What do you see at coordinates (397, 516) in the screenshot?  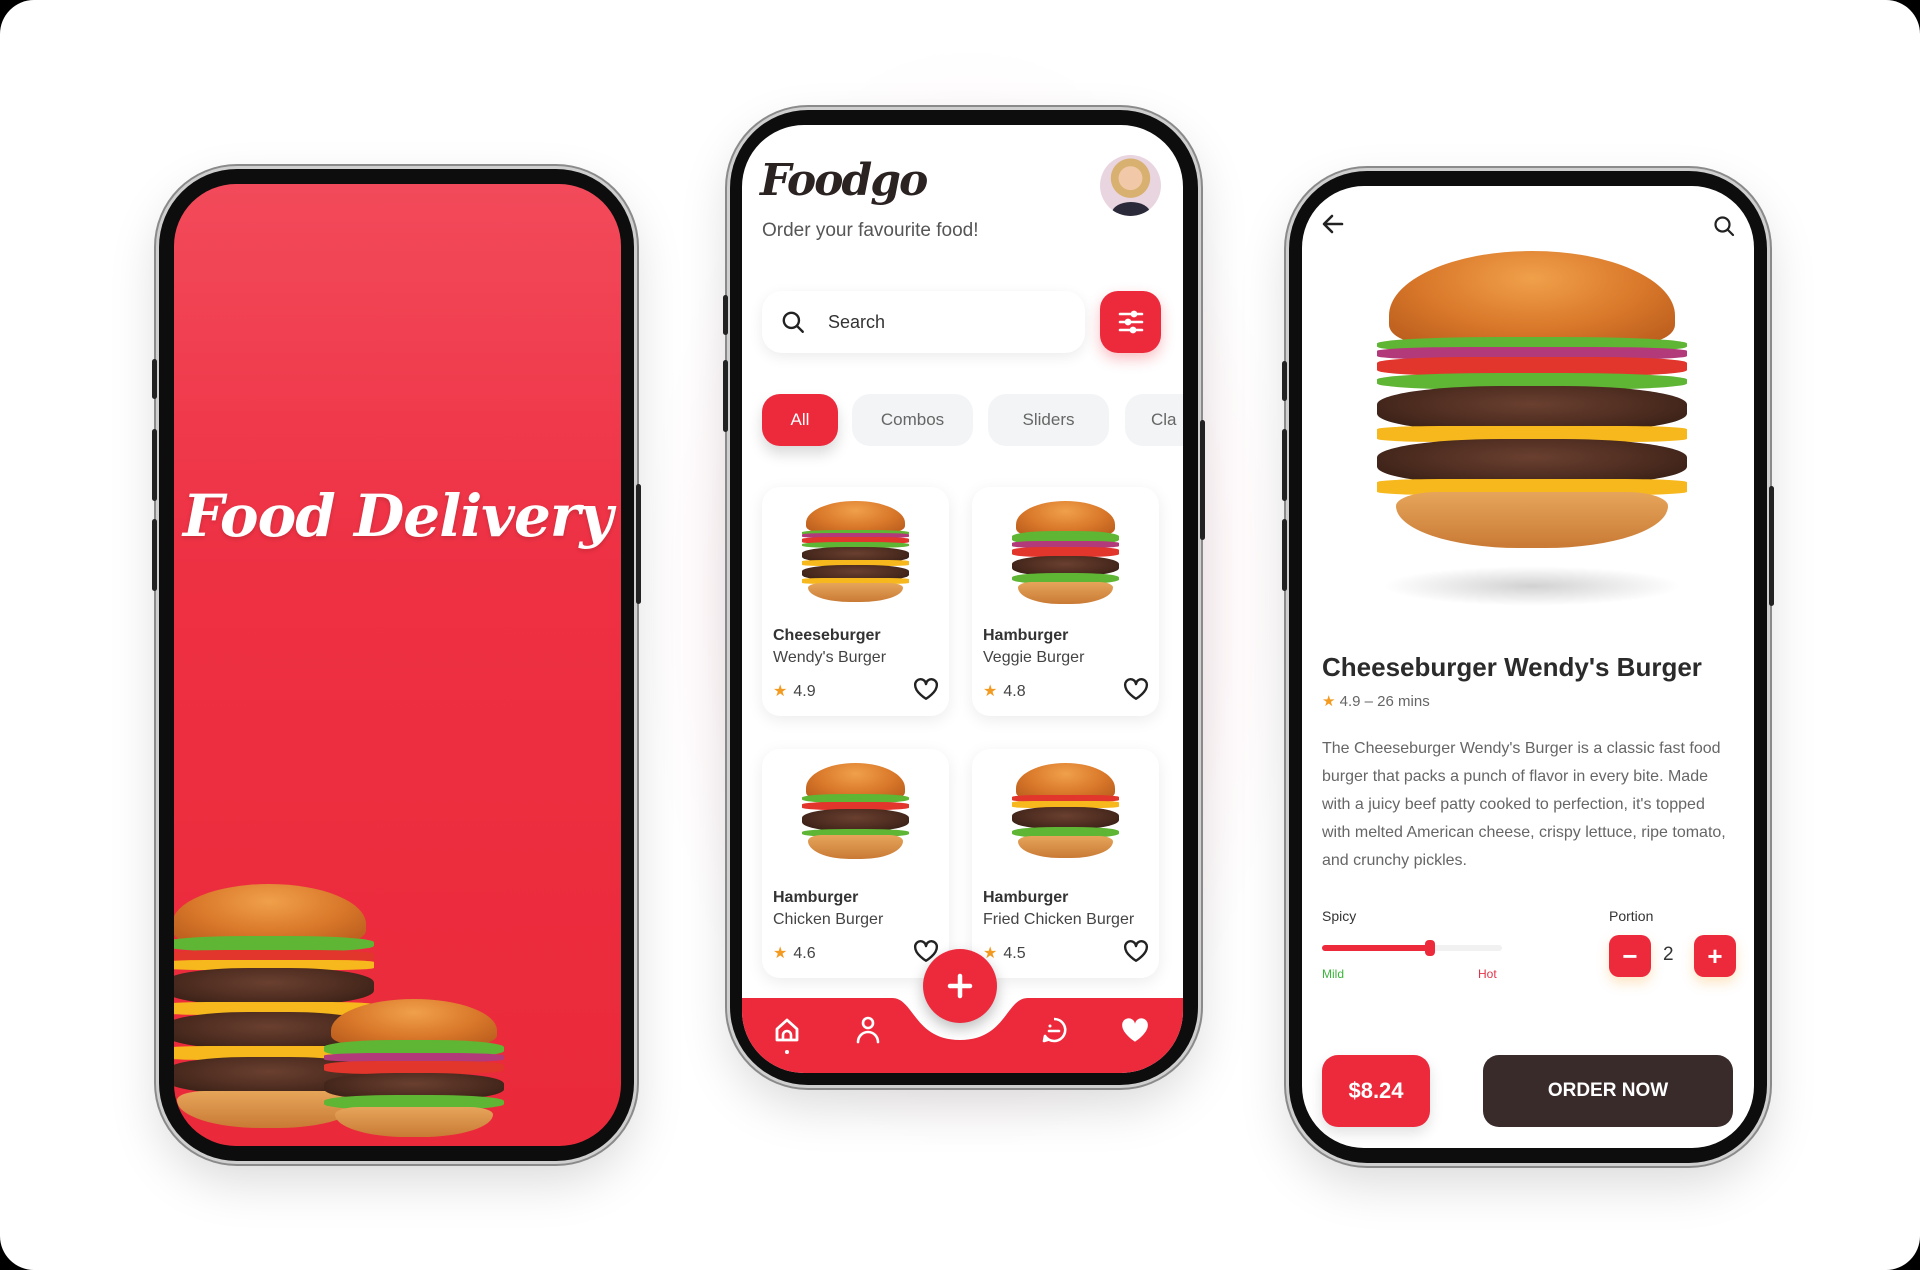 I see `splash-title: Food Delivery` at bounding box center [397, 516].